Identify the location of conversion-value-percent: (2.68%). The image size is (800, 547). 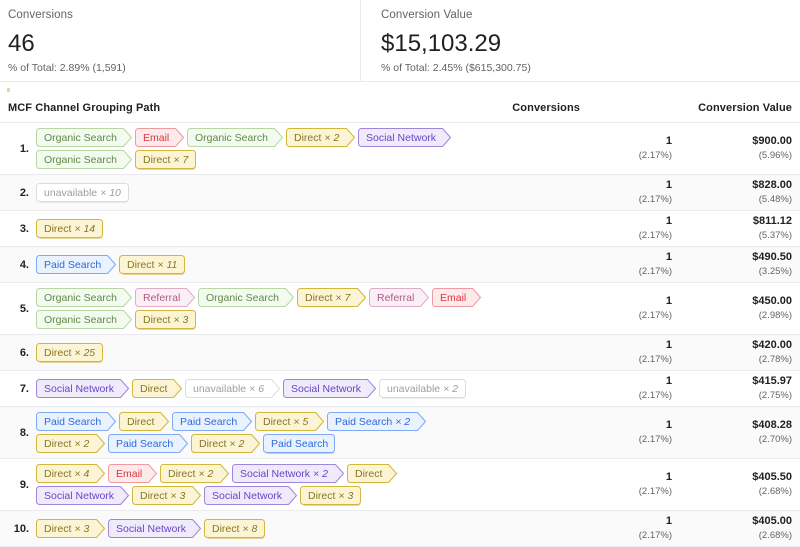
(775, 535).